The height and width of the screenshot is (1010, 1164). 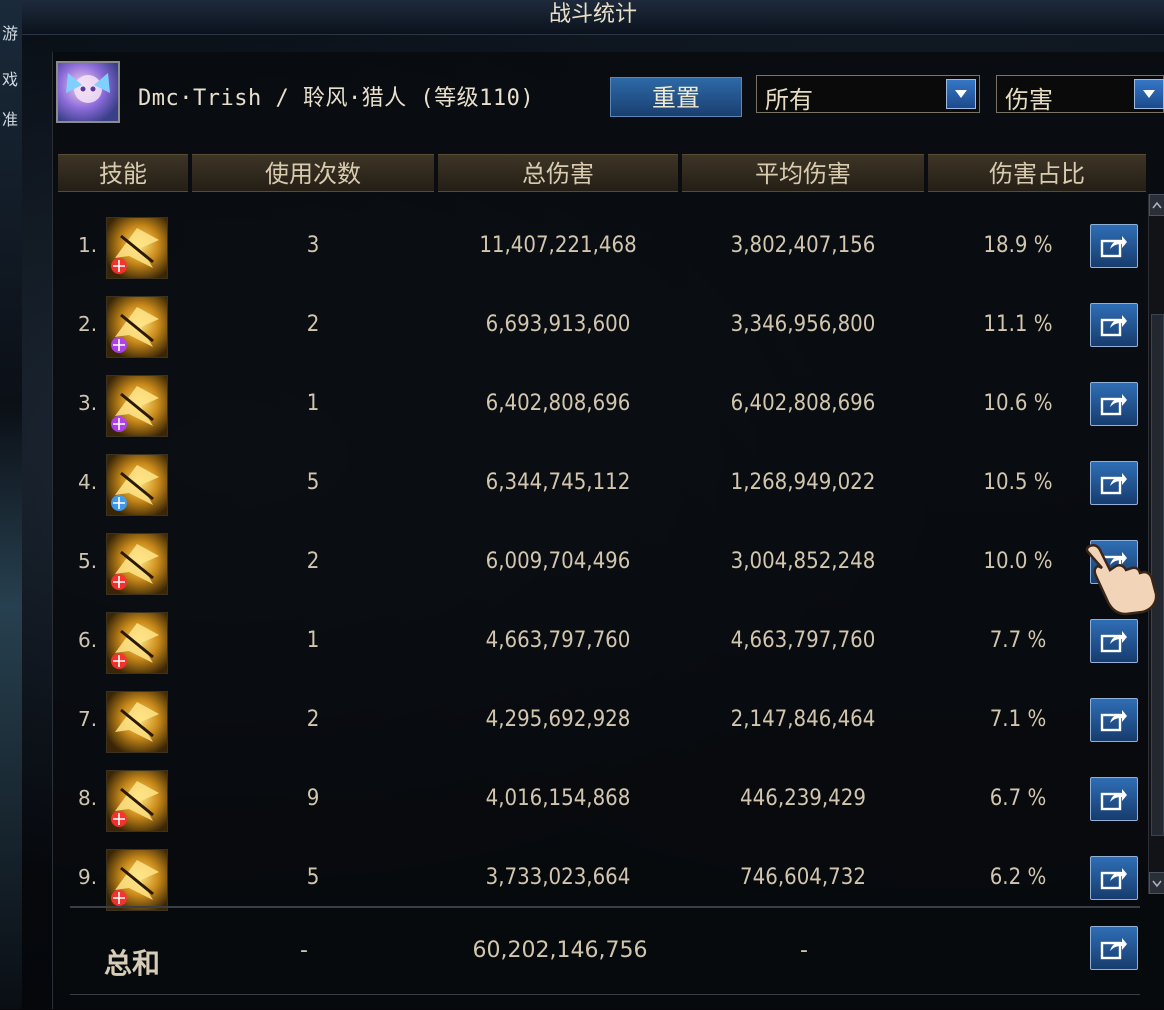 I want to click on row-rank: 6., so click(x=88, y=640).